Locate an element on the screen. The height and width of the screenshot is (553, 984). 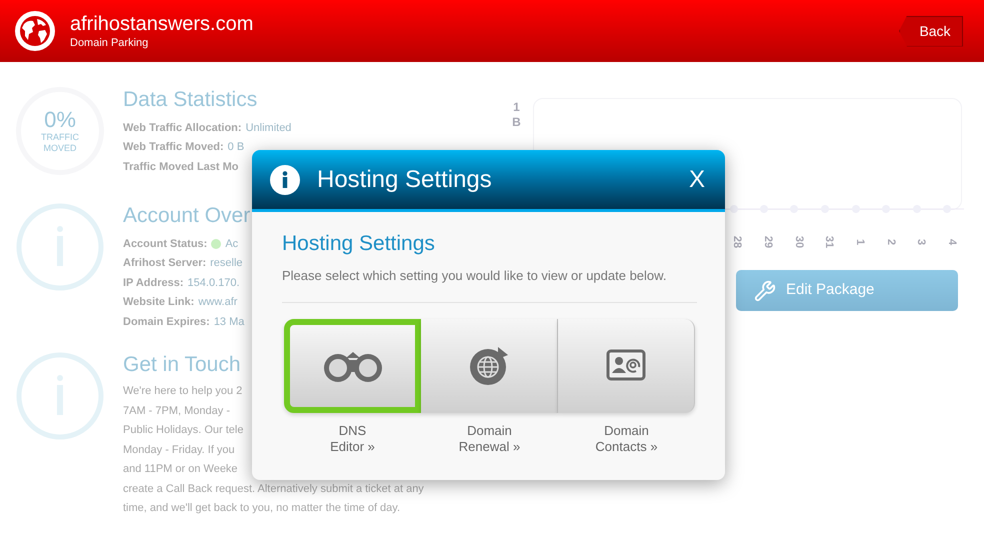
paragraph-line: create a Call Back request. Alternatively submit a ticket at any is located at coordinates (273, 489).